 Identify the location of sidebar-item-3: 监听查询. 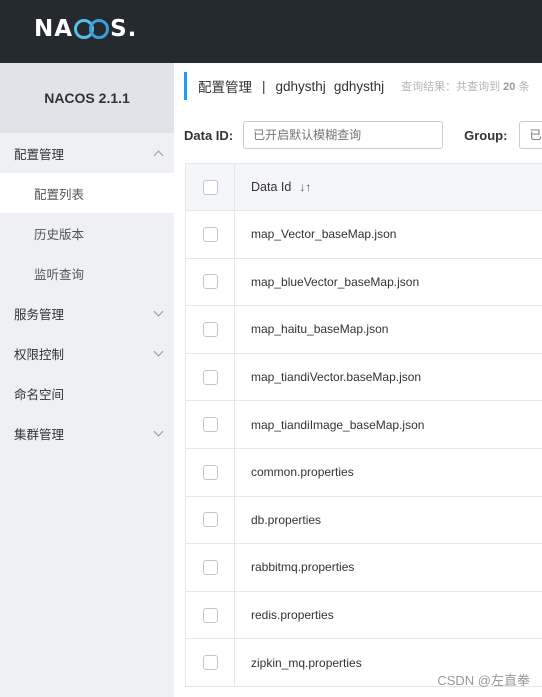
(87, 273).